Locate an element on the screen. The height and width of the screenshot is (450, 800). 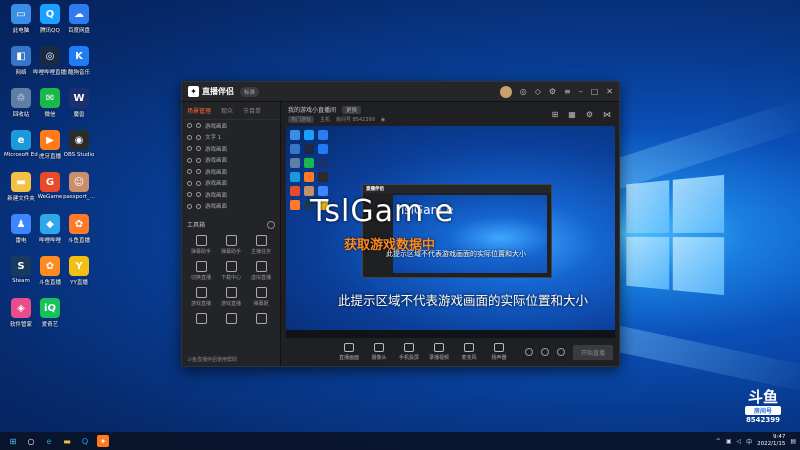
source-control: 直播画面 is located at coordinates (349, 352).